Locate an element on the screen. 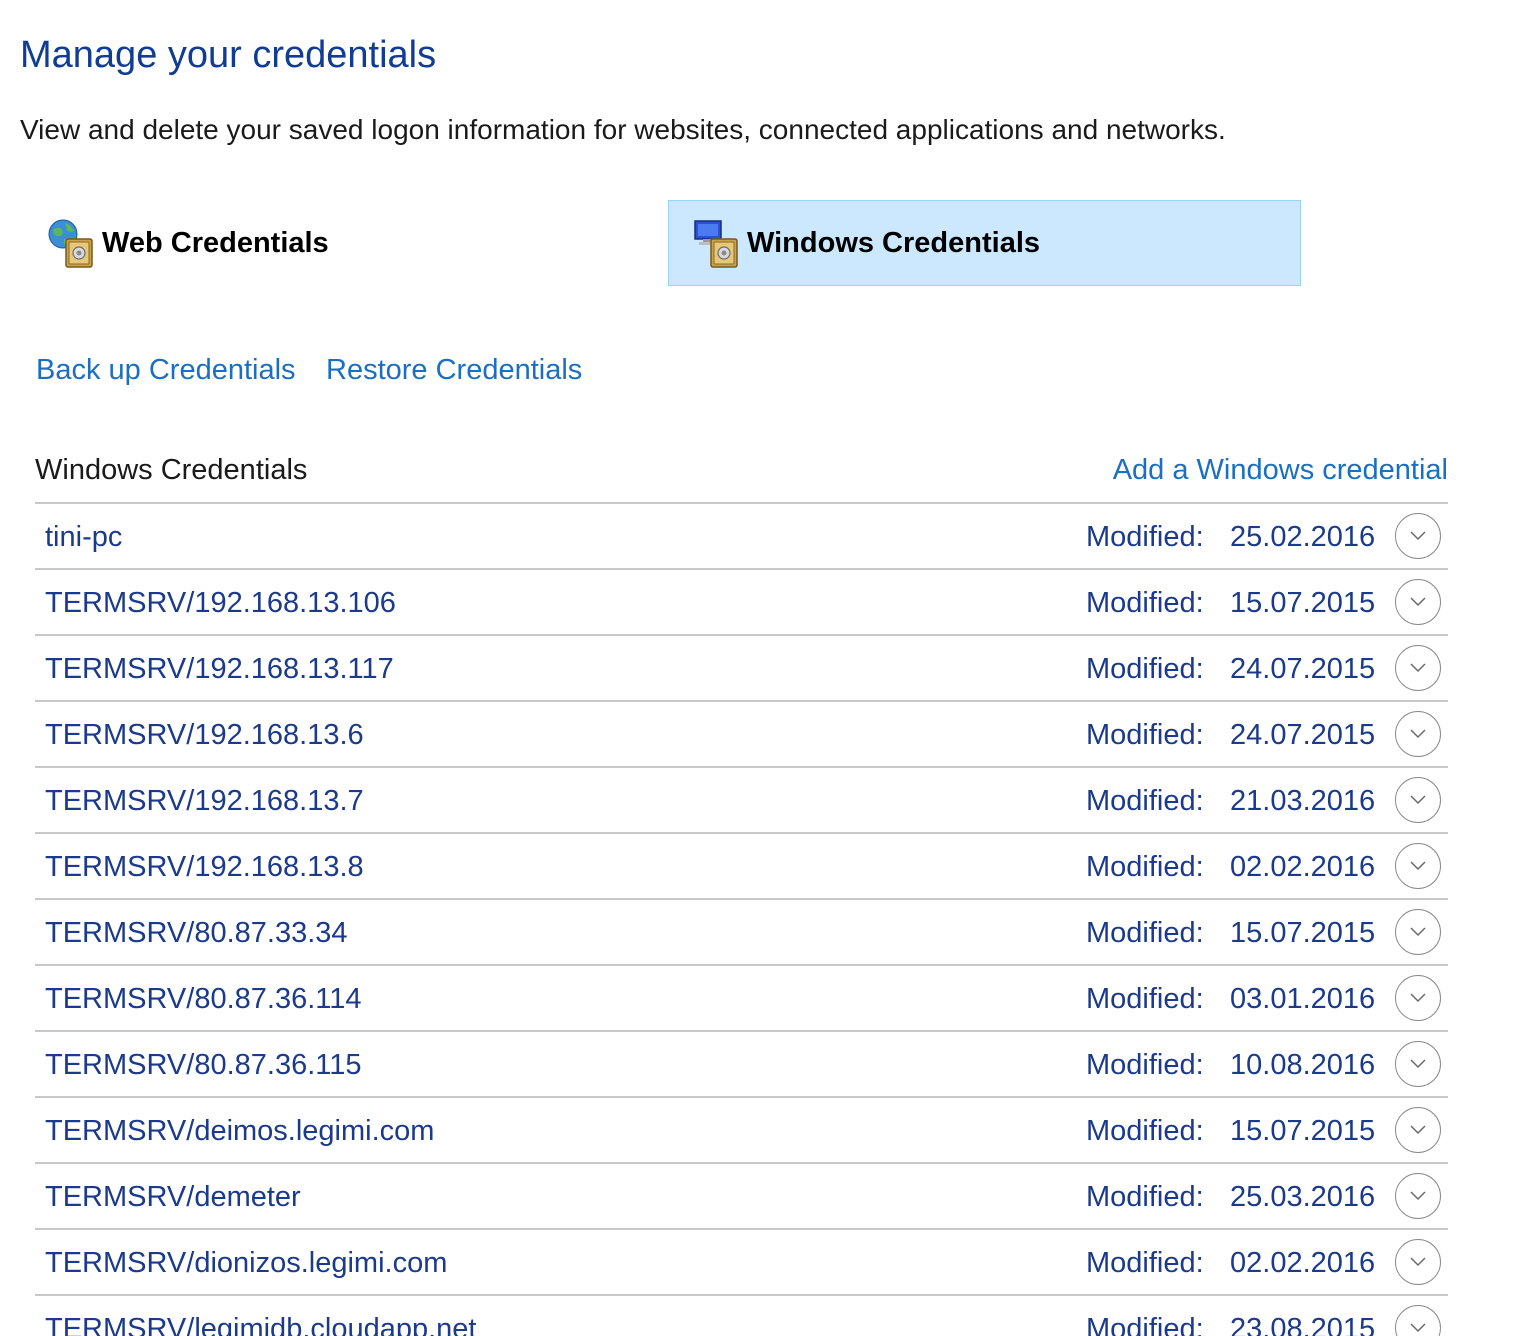 The width and height of the screenshot is (1530, 1336). credential-row: TERMSRV/80.87.36.115 Modified: 10.08.2016 is located at coordinates (741, 1065).